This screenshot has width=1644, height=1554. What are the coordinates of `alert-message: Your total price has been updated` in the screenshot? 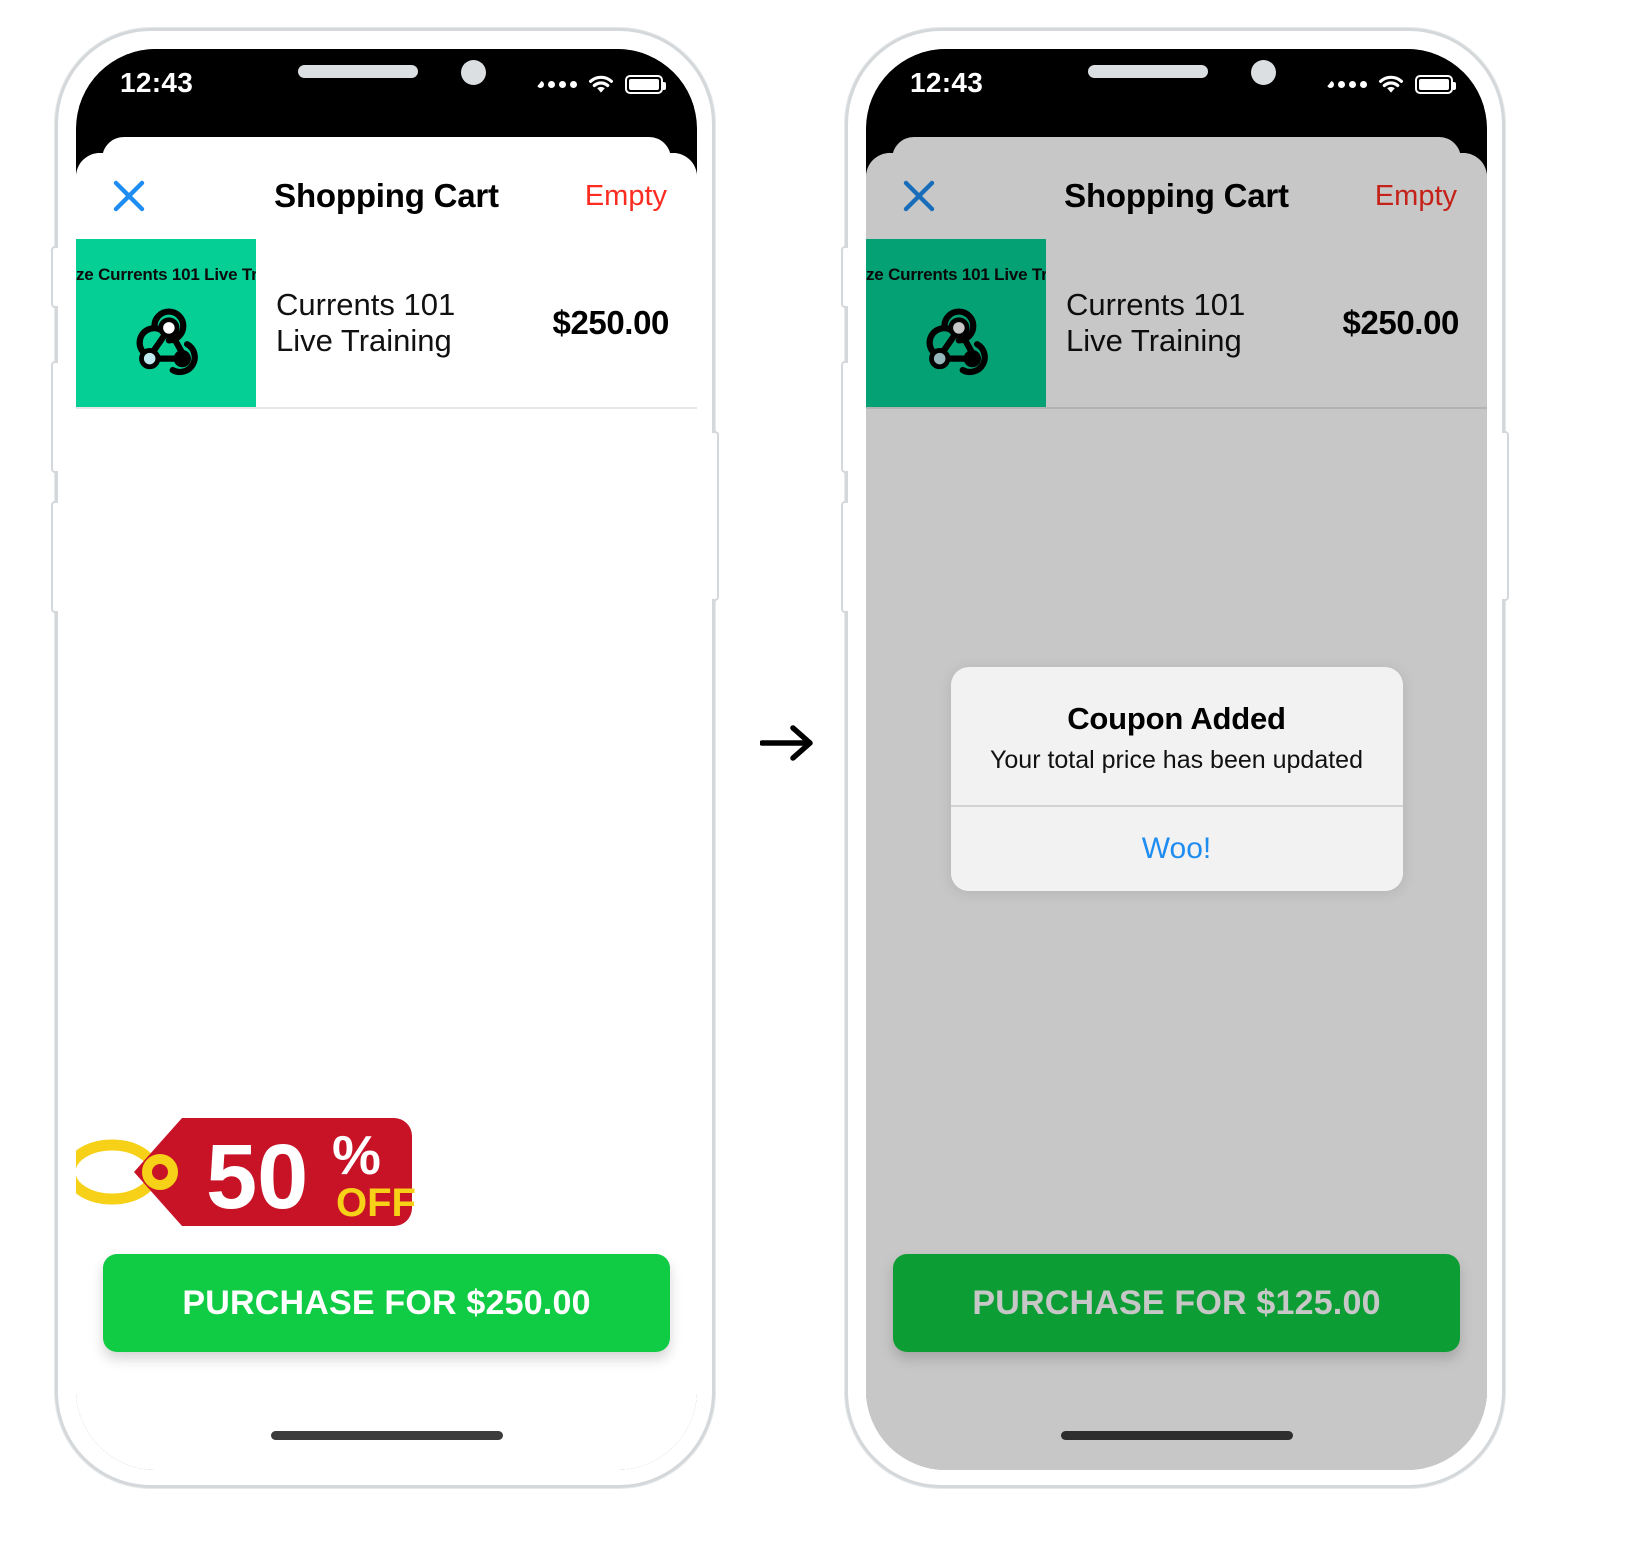 It's located at (1176, 760).